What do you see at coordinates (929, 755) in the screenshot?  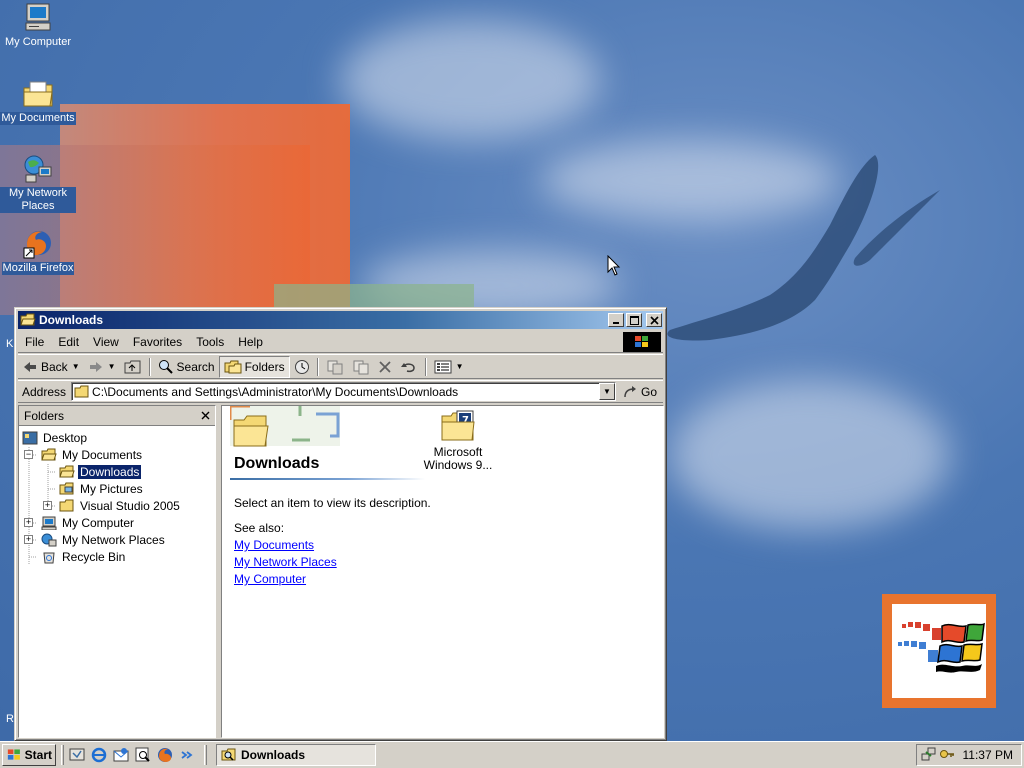 I see `tray-network-icon` at bounding box center [929, 755].